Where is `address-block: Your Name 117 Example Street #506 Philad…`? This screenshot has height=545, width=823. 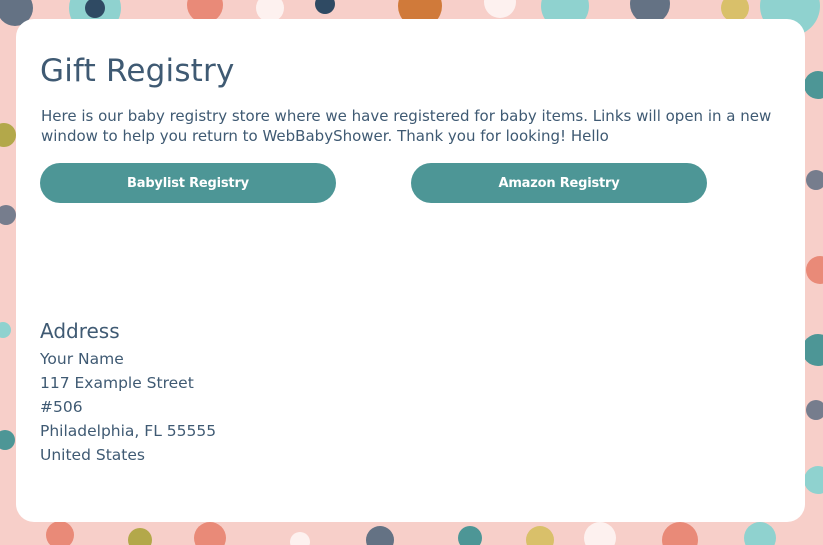
address-block: Your Name 117 Example Street #506 Philad… is located at coordinates (128, 407).